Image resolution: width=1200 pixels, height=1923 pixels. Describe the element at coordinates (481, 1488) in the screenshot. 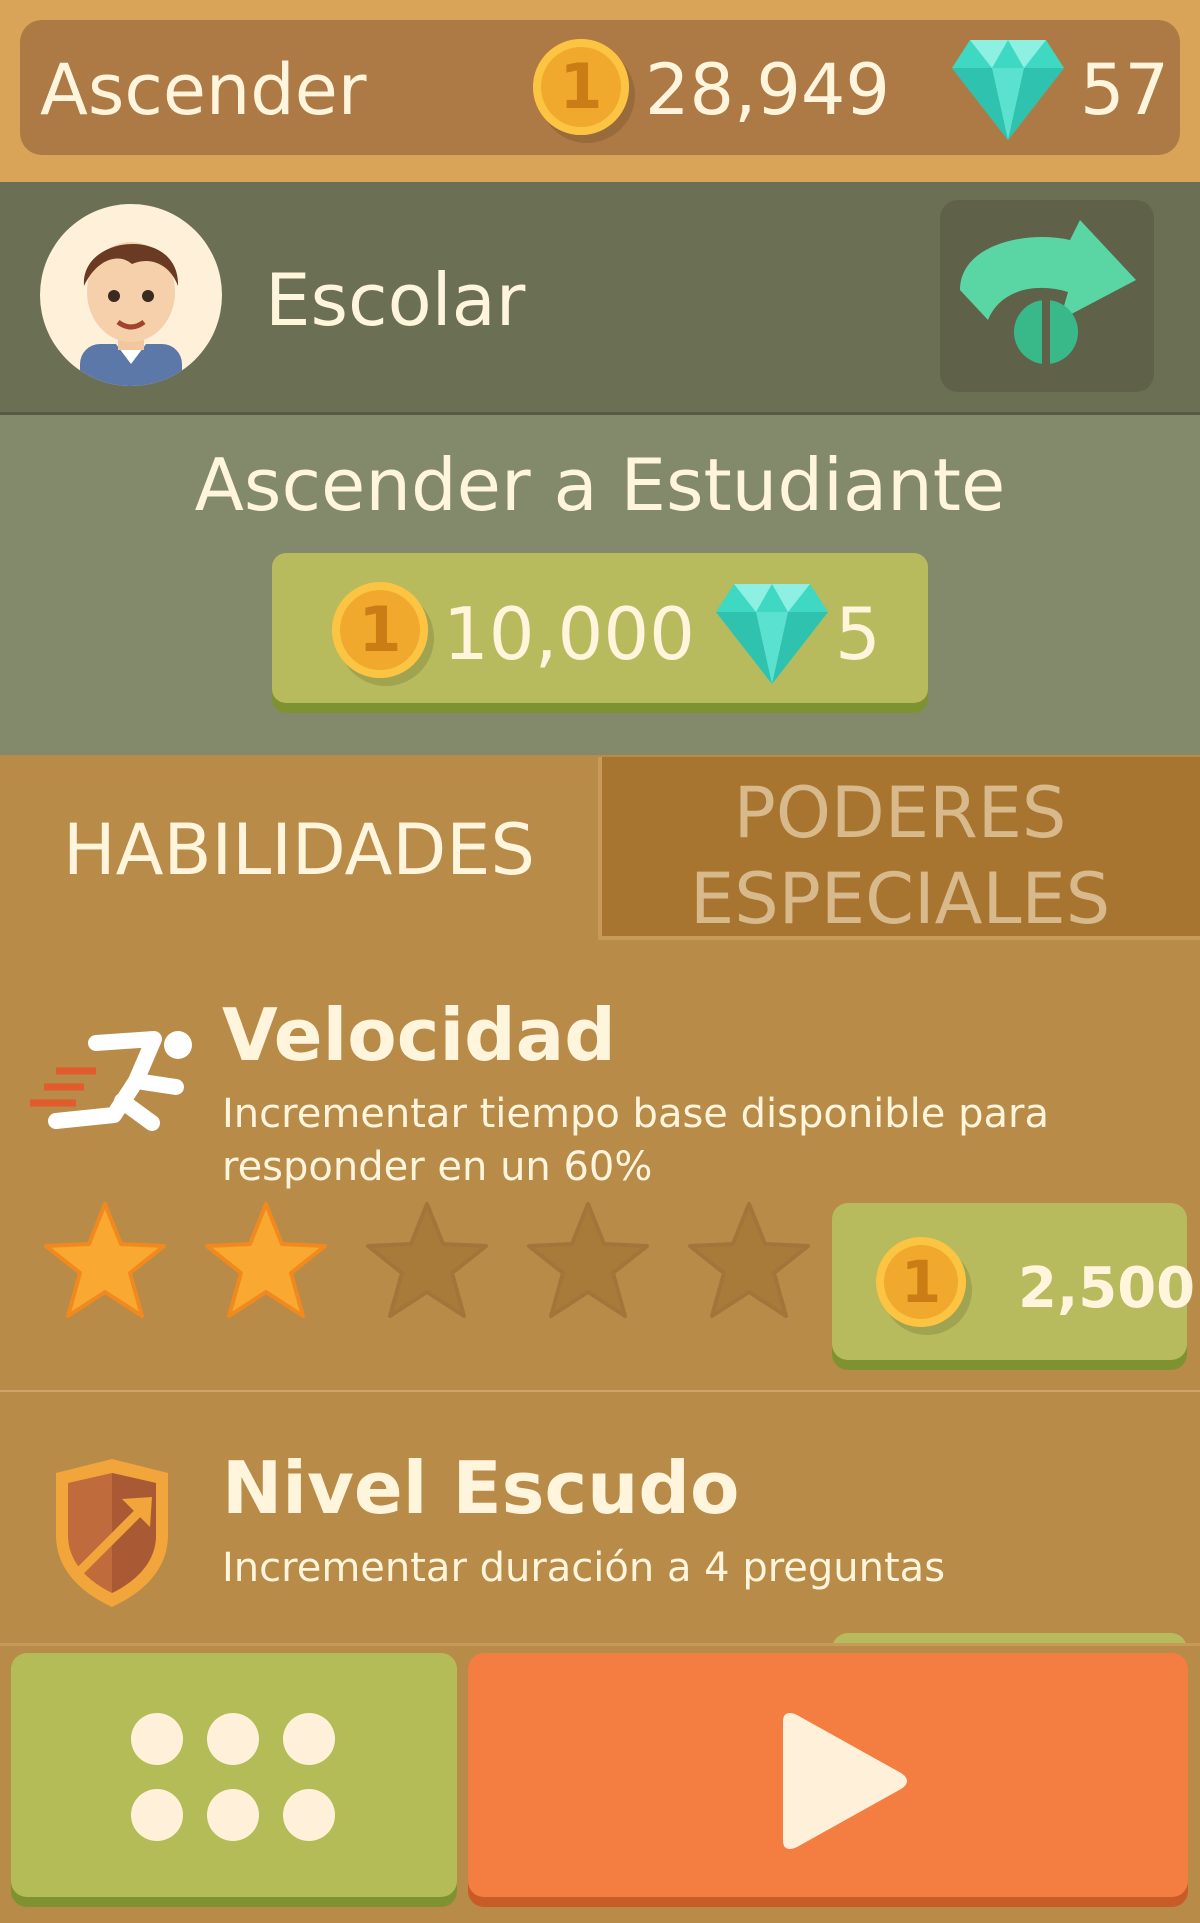

I see `skill-title-escudo: Nivel Escudo` at that location.